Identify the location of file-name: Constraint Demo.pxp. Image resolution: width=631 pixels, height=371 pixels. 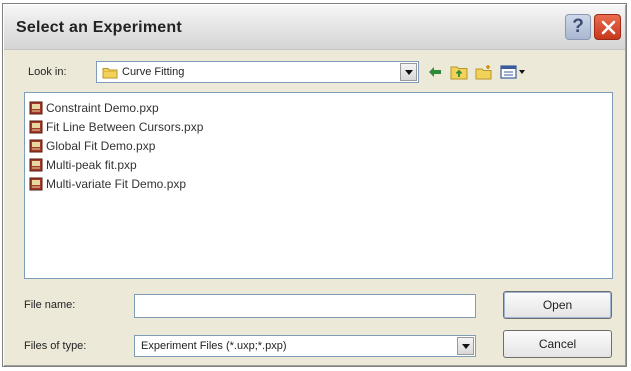
(102, 108).